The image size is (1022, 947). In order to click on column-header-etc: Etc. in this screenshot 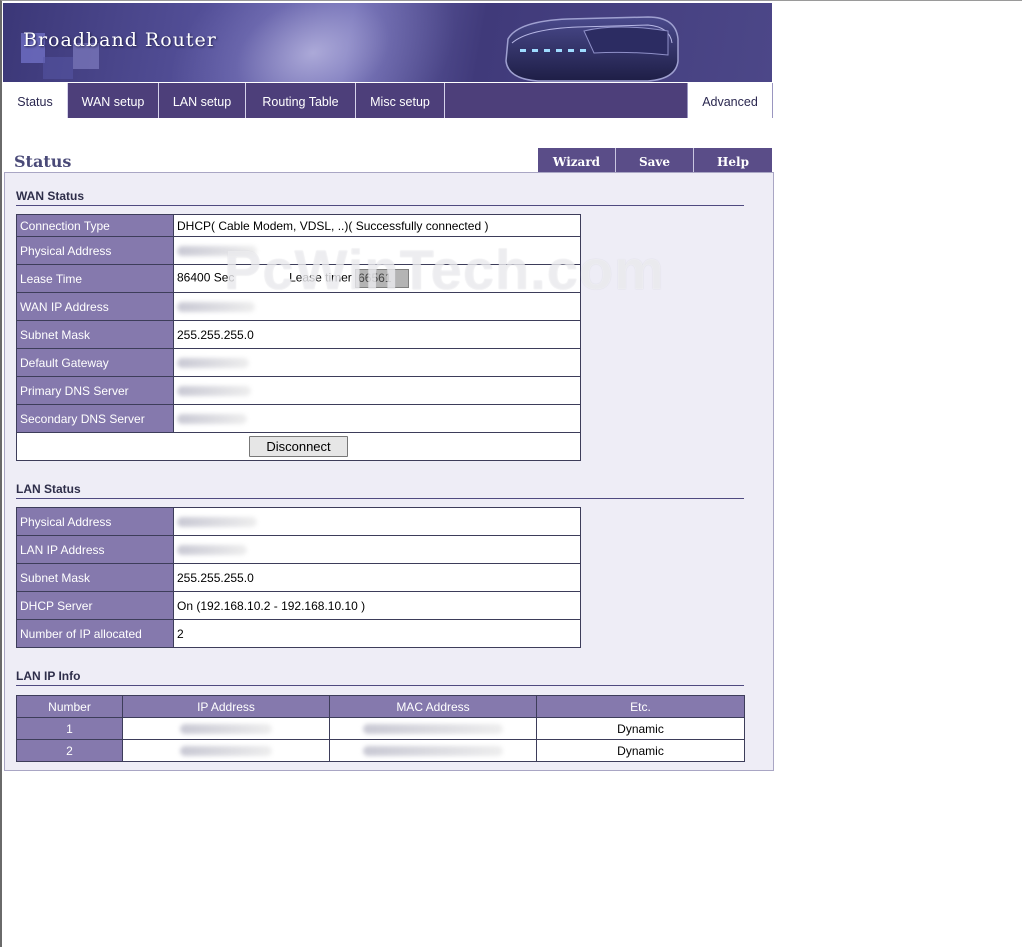, I will do `click(640, 706)`.